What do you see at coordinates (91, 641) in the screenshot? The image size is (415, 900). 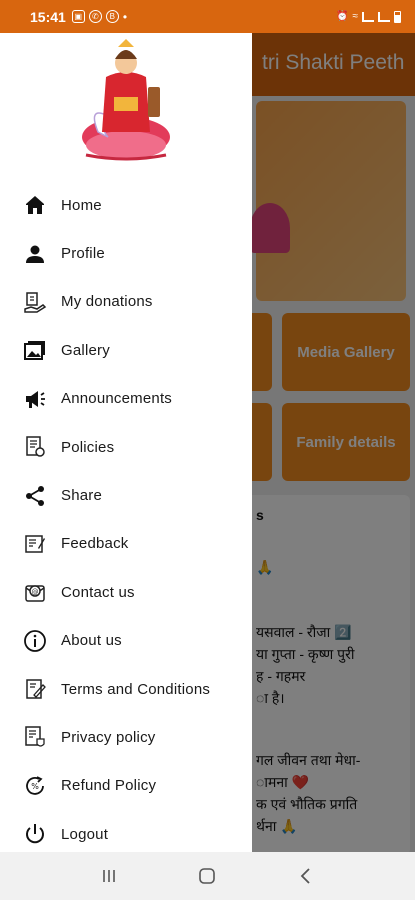 I see `menu-label: About us` at bounding box center [91, 641].